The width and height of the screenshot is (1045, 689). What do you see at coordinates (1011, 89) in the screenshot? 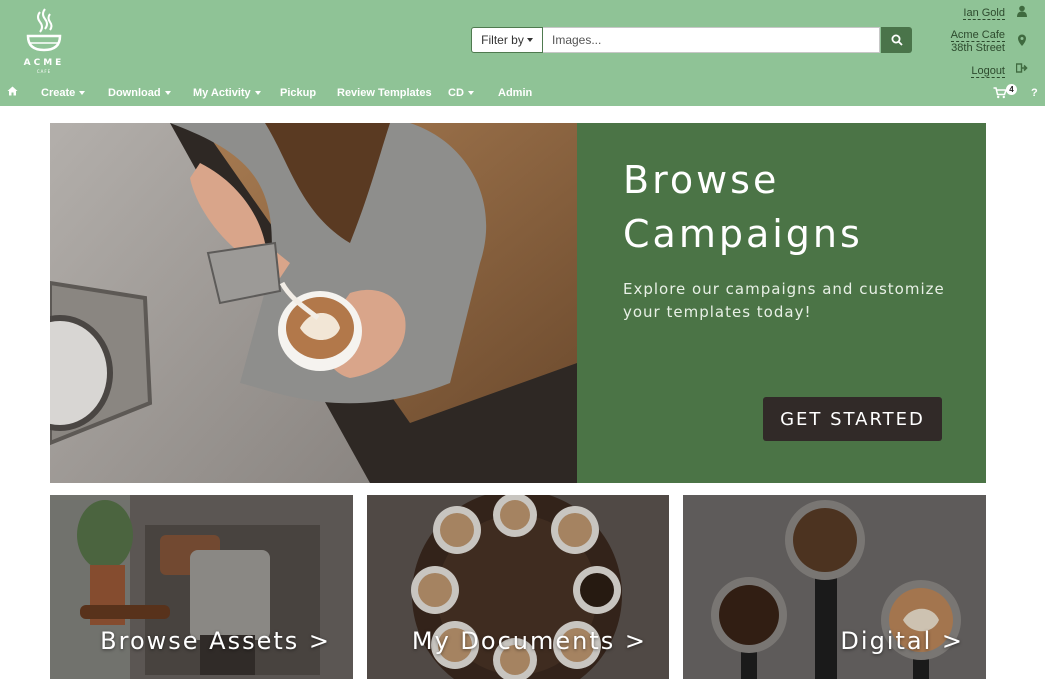
I see `cart-count-badge: 4` at bounding box center [1011, 89].